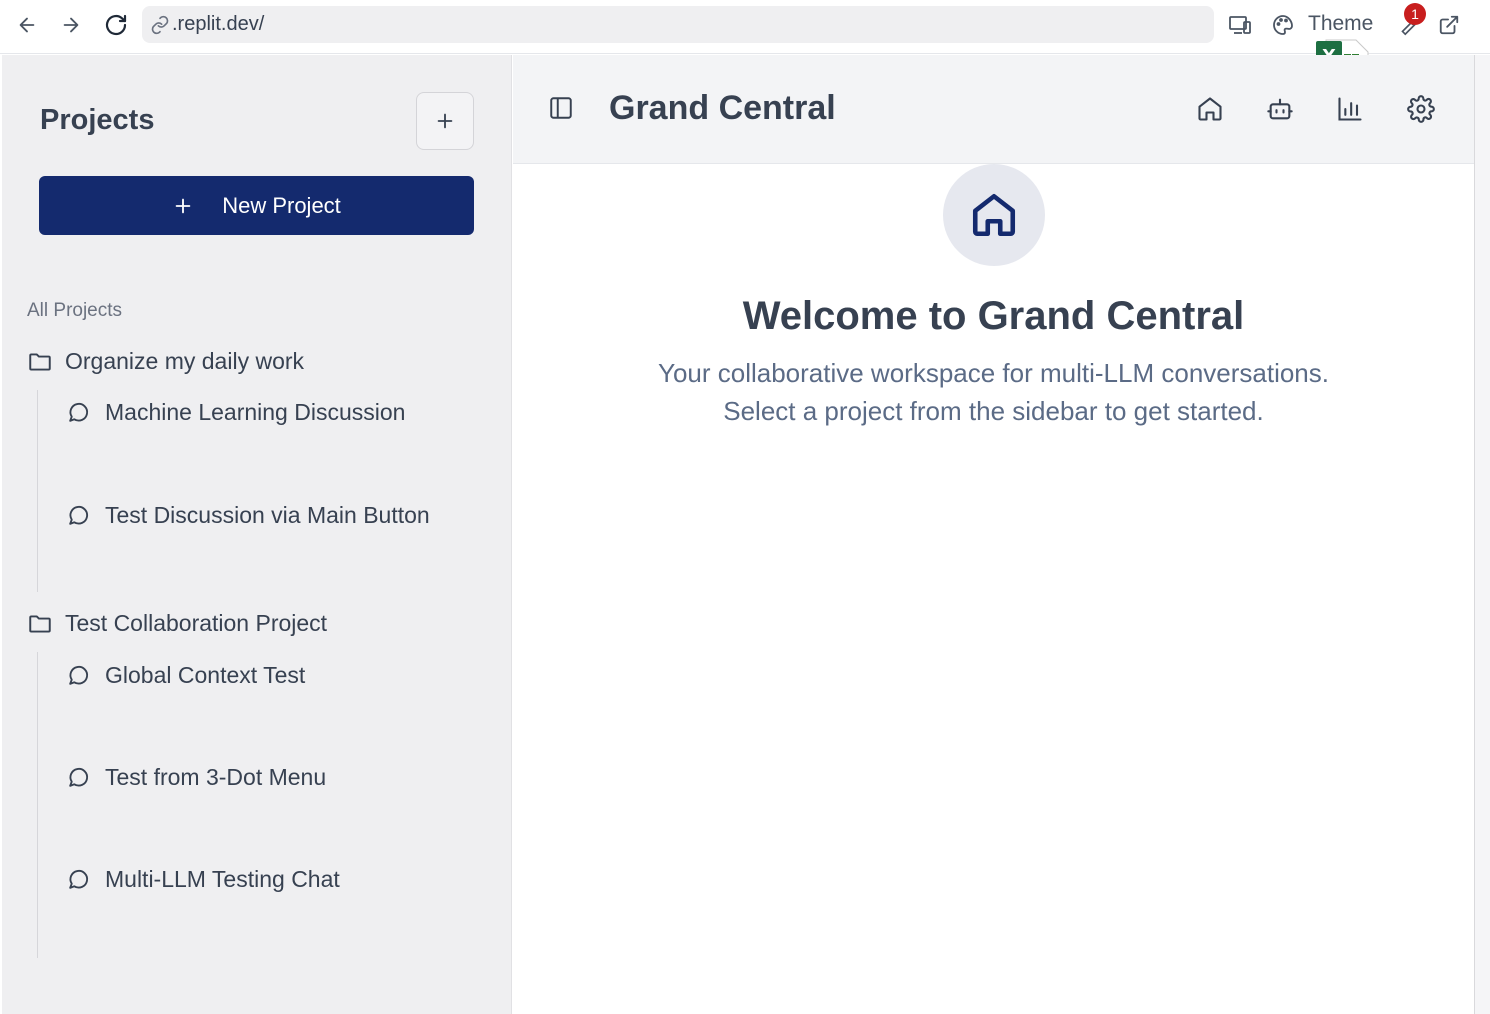  I want to click on forward-button, so click(71, 25).